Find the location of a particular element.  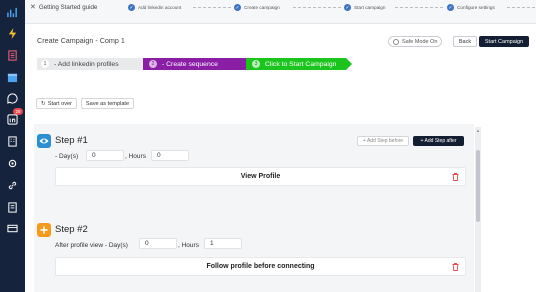

step-1-hours-label: , Hours is located at coordinates (135, 156).